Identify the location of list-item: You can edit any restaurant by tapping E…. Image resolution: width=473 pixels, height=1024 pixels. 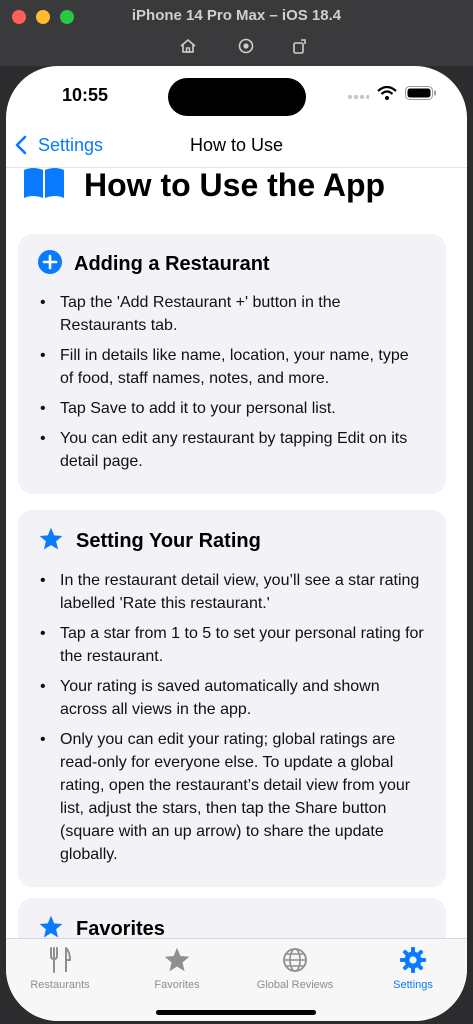
(232, 450).